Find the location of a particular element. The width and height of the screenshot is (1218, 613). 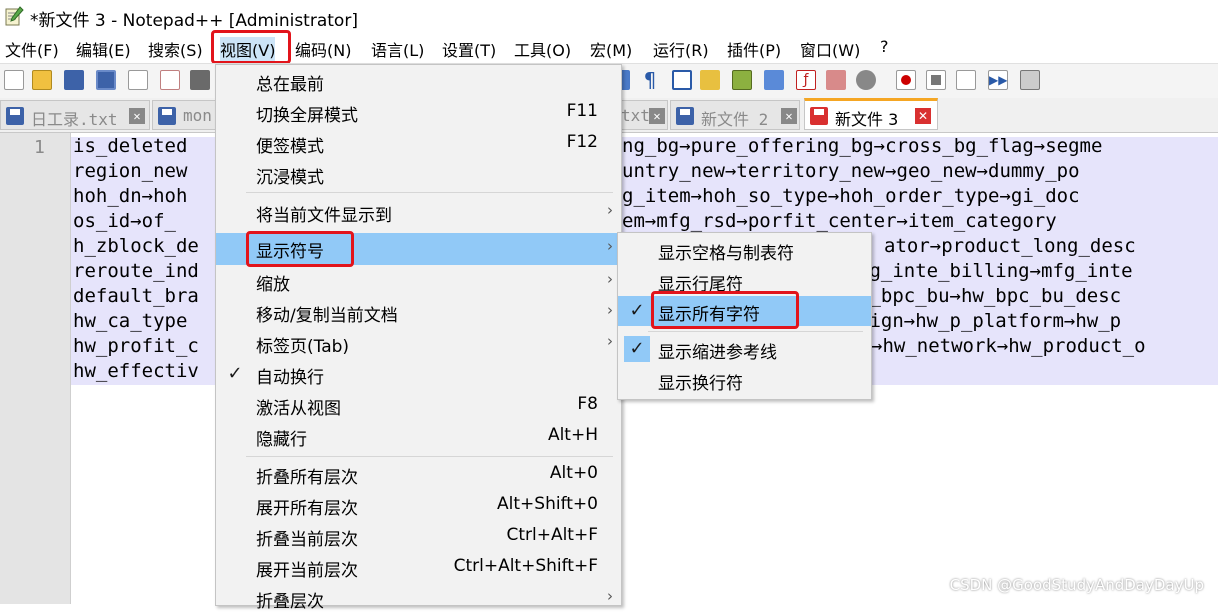

notepad-app-icon is located at coordinates (14, 16).